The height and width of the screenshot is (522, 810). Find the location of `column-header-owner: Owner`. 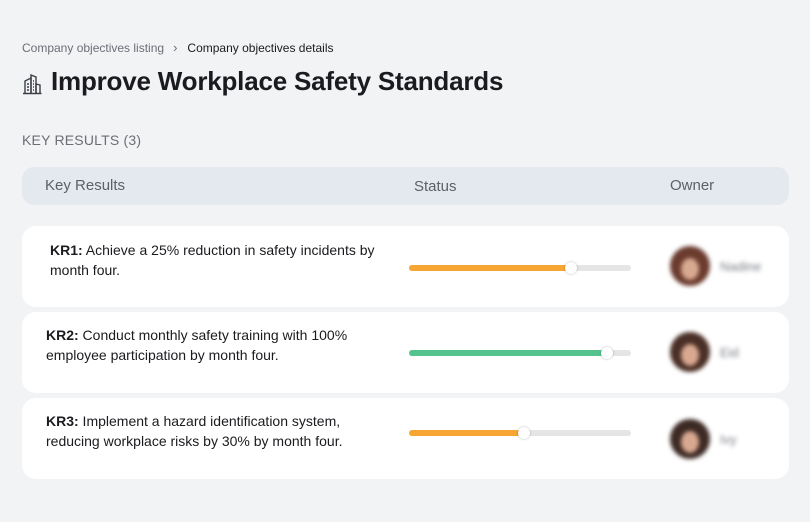

column-header-owner: Owner is located at coordinates (692, 185).